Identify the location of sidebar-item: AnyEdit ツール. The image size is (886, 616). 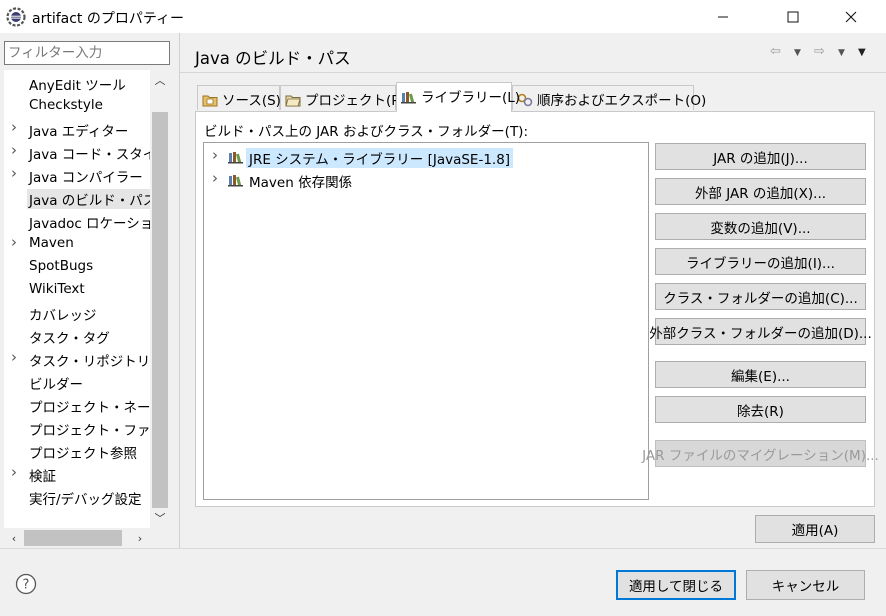
(78, 83).